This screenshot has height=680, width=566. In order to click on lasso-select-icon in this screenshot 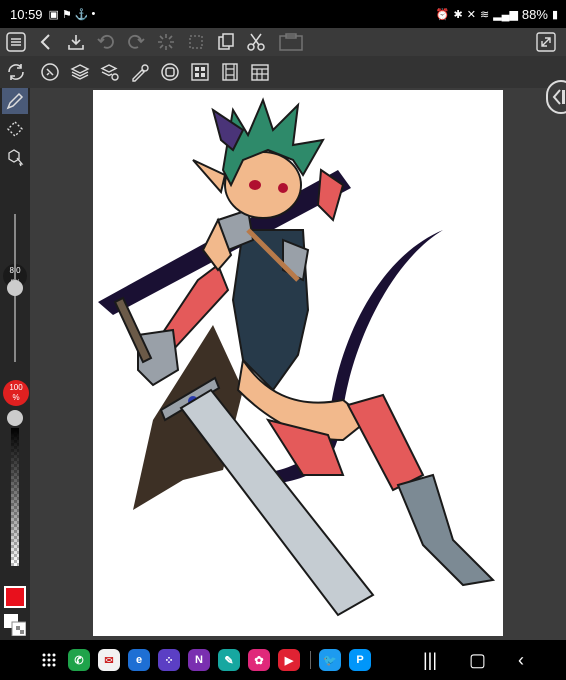, I will do `click(15, 129)`.